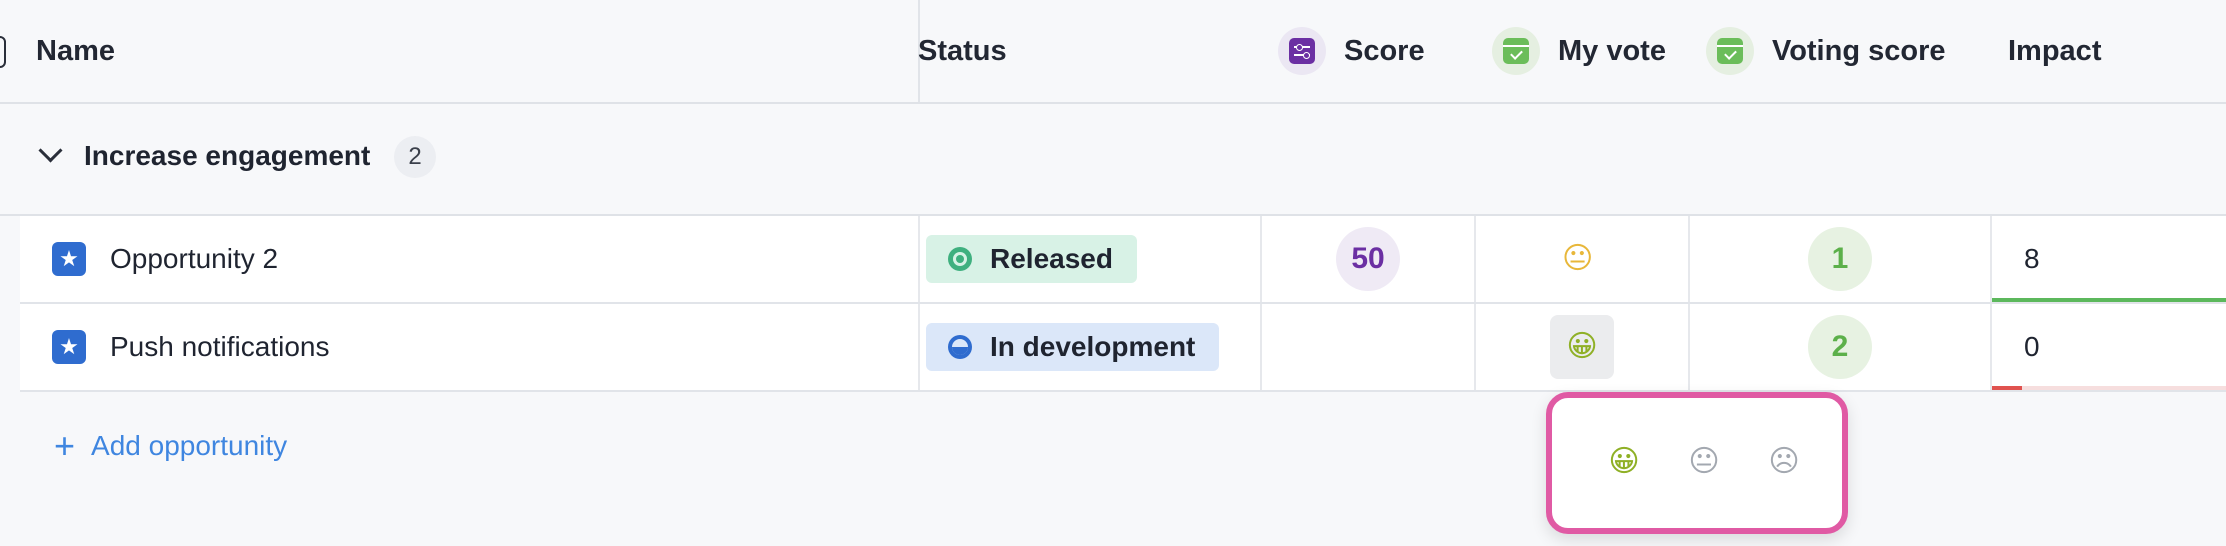 The image size is (2226, 546). I want to click on column-header-name-label: Name, so click(75, 50).